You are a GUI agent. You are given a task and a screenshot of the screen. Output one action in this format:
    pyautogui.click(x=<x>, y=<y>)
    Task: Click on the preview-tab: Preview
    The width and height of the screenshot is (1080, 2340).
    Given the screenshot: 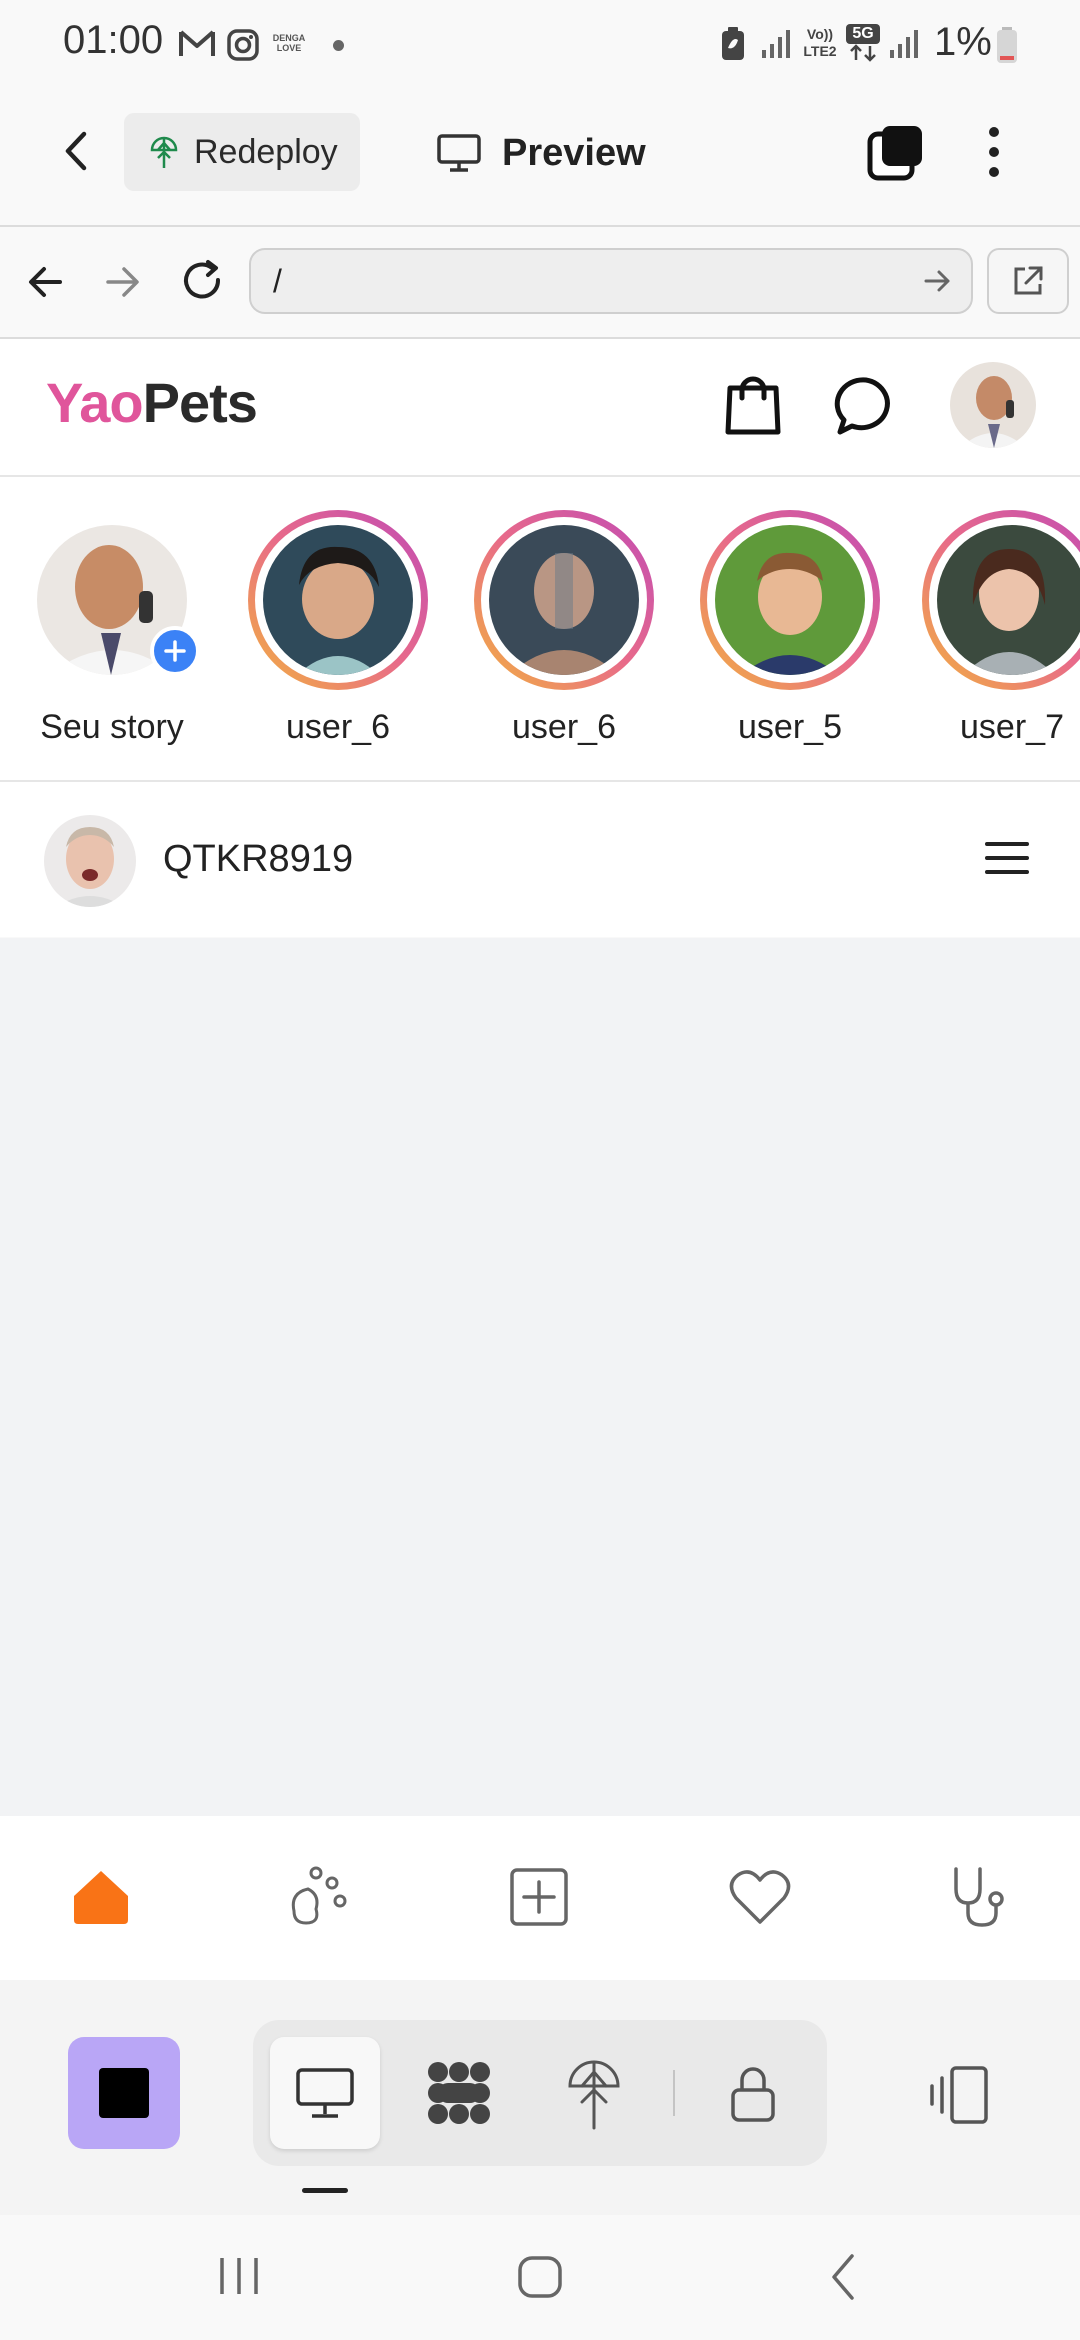 What is the action you would take?
    pyautogui.click(x=541, y=153)
    